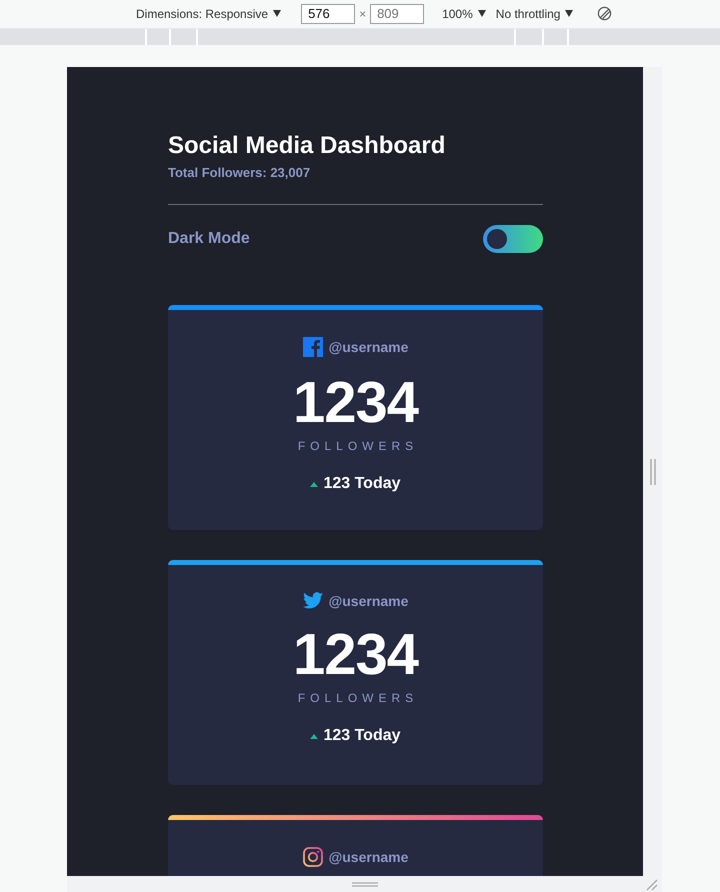 This screenshot has width=720, height=892. What do you see at coordinates (360, 36) in the screenshot?
I see `media-query-bar` at bounding box center [360, 36].